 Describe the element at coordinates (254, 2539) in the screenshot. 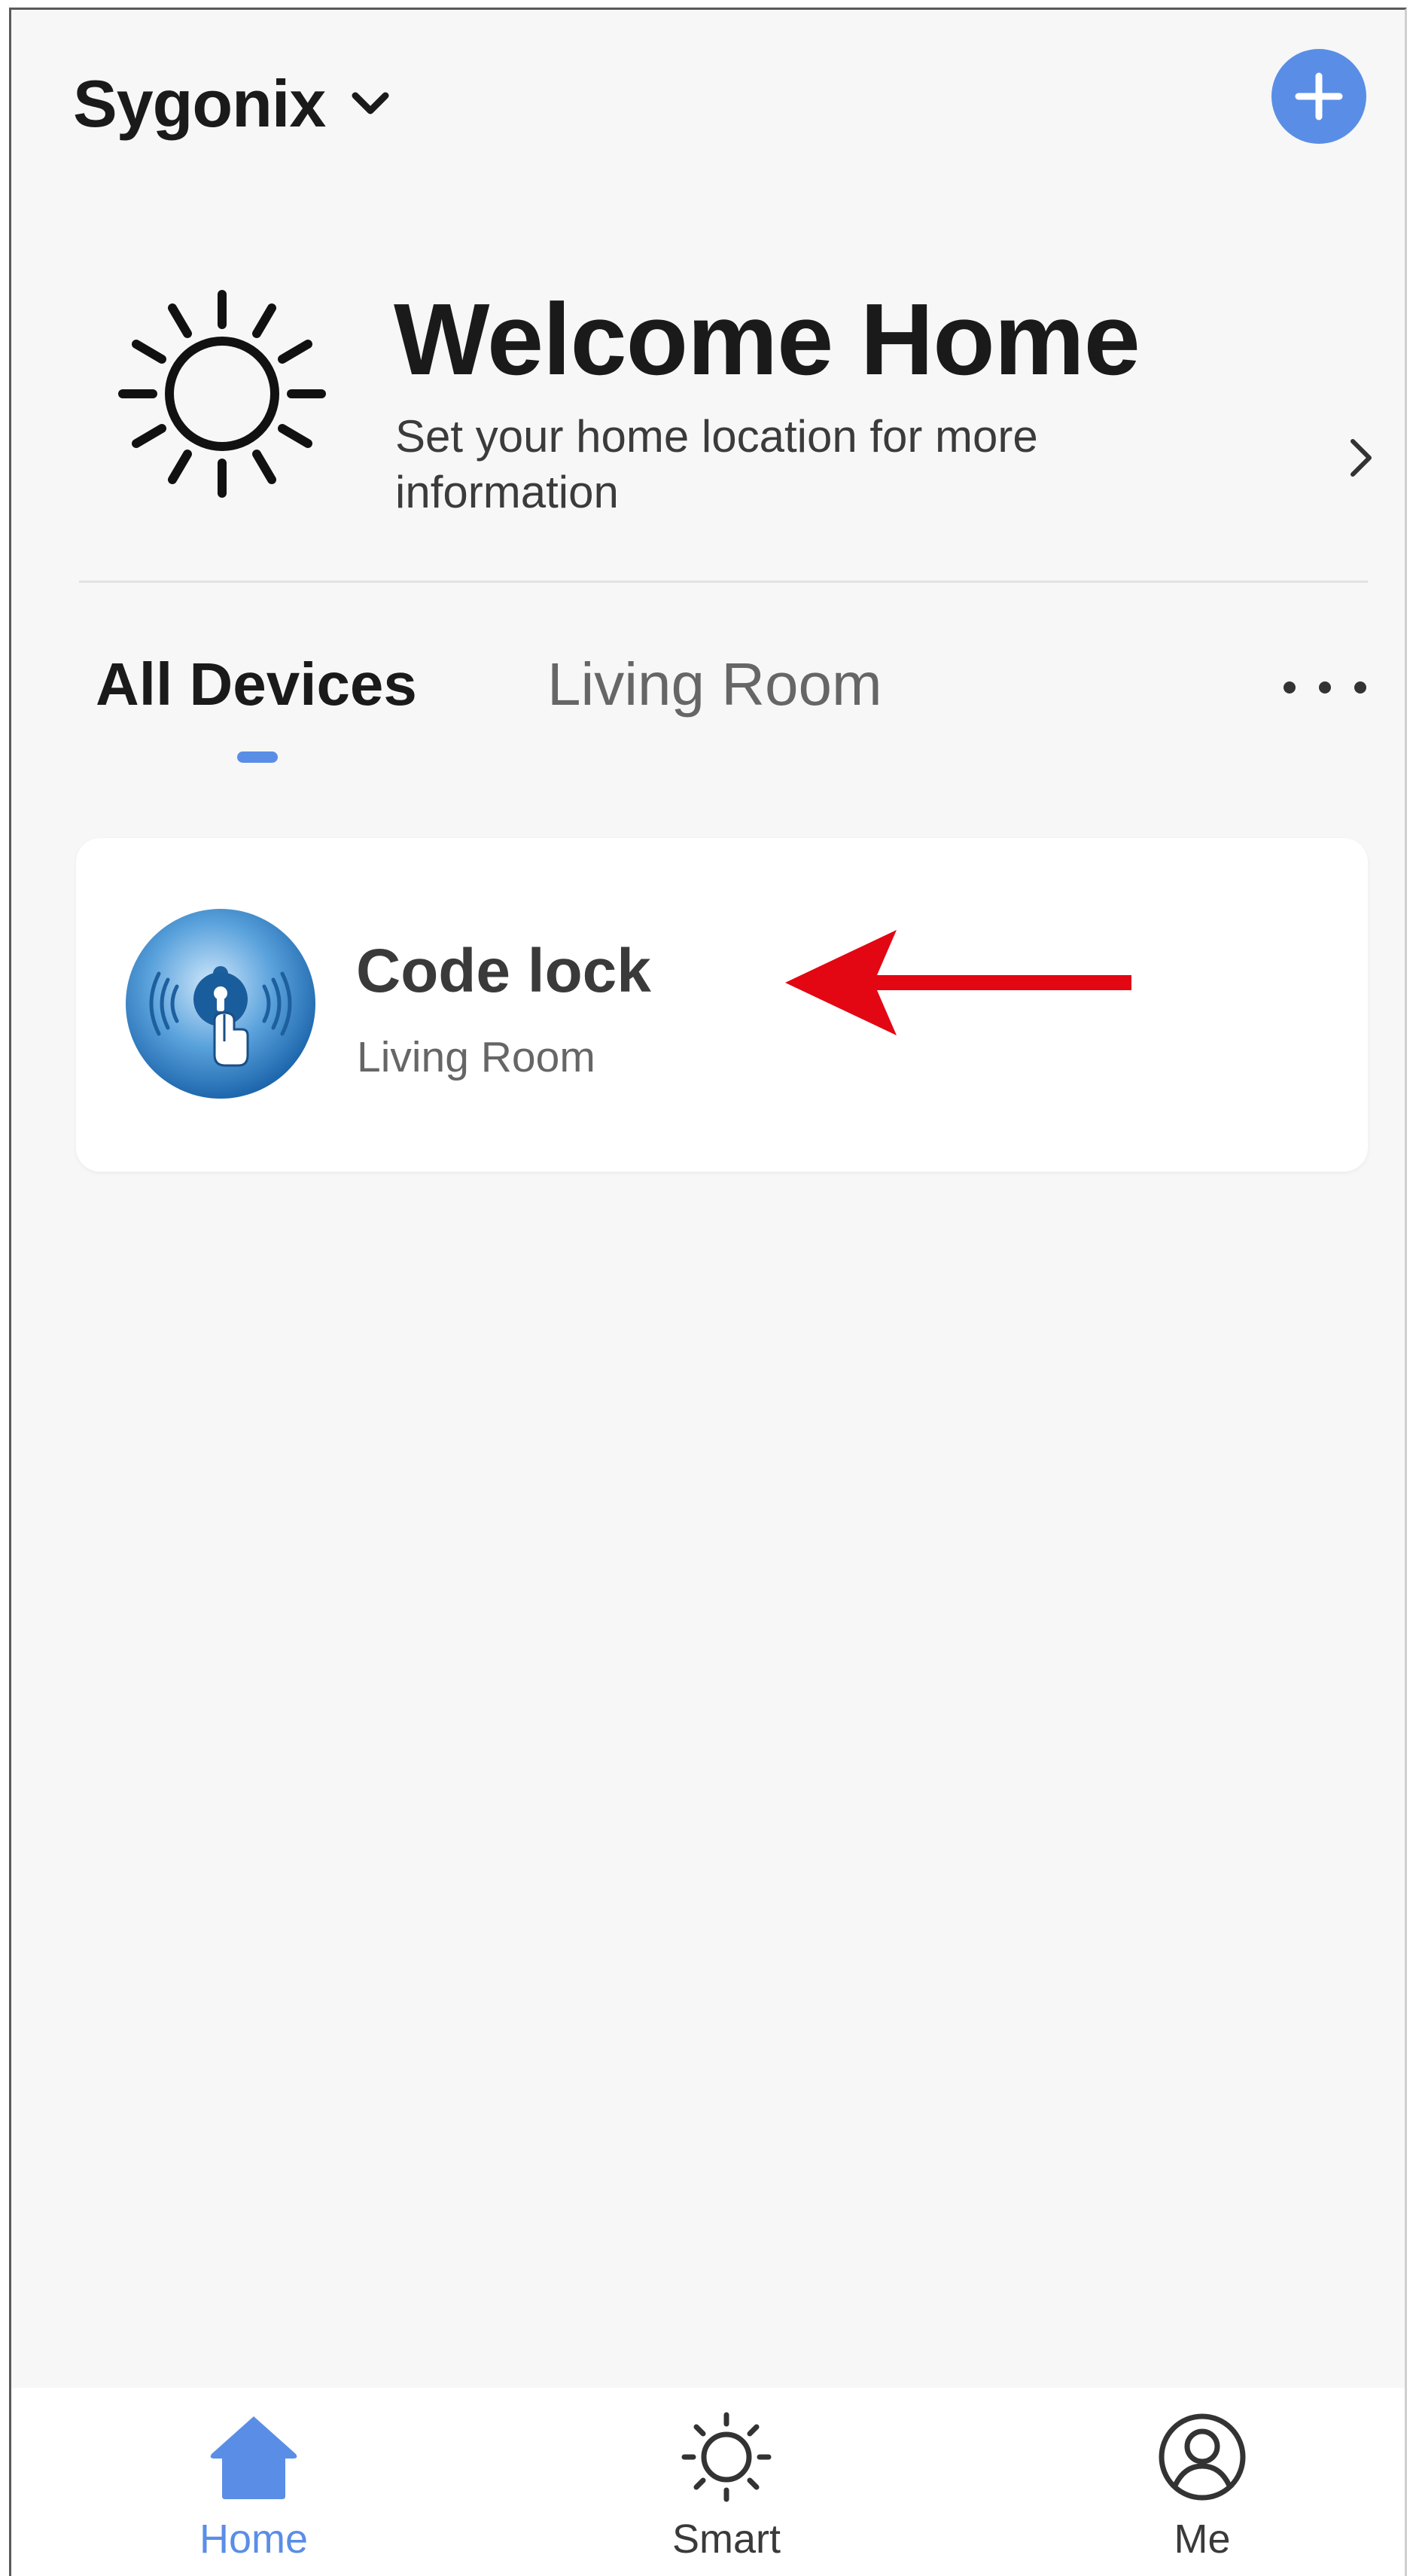

I see `nav-home-label: Home` at that location.